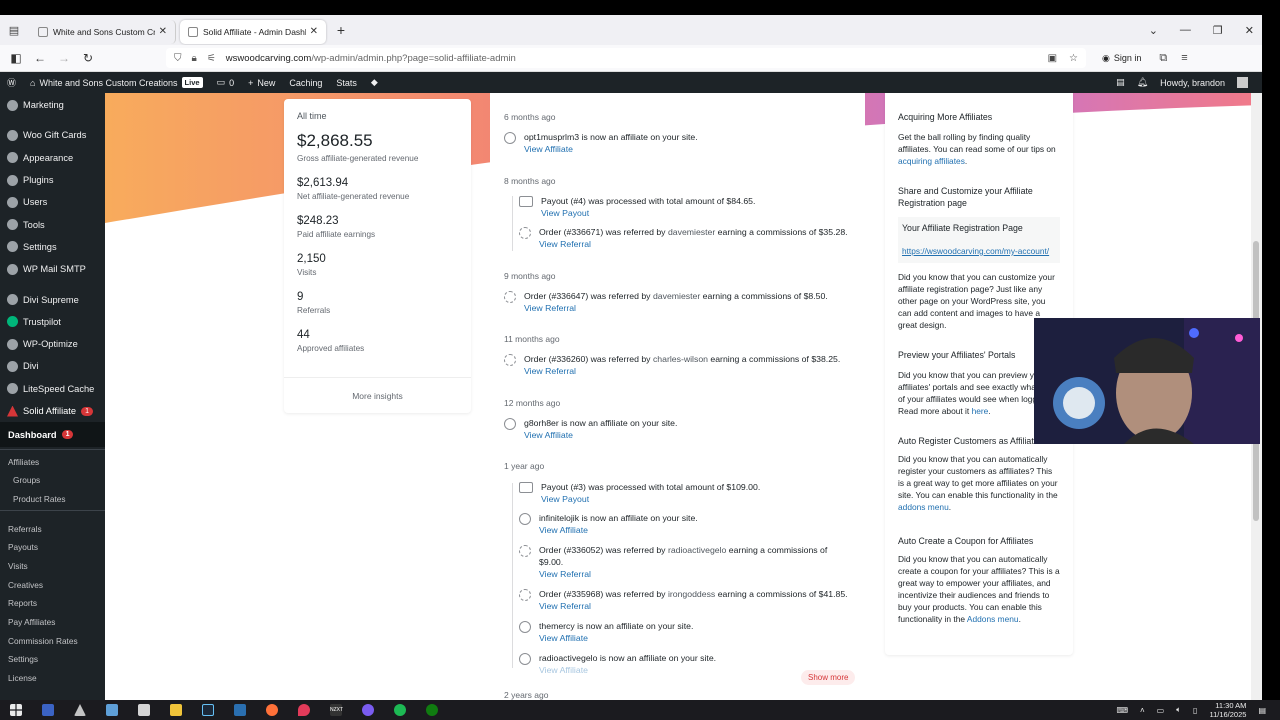  What do you see at coordinates (1161, 710) in the screenshot?
I see `network-icon: ▭` at bounding box center [1161, 710].